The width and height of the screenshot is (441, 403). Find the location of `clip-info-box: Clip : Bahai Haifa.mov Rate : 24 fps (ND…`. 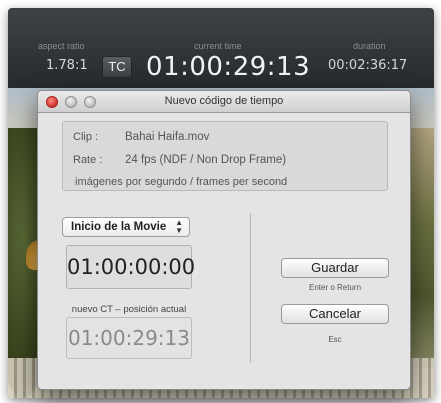

clip-info-box: Clip : Bahai Haifa.mov Rate : 24 fps (ND… is located at coordinates (225, 156).